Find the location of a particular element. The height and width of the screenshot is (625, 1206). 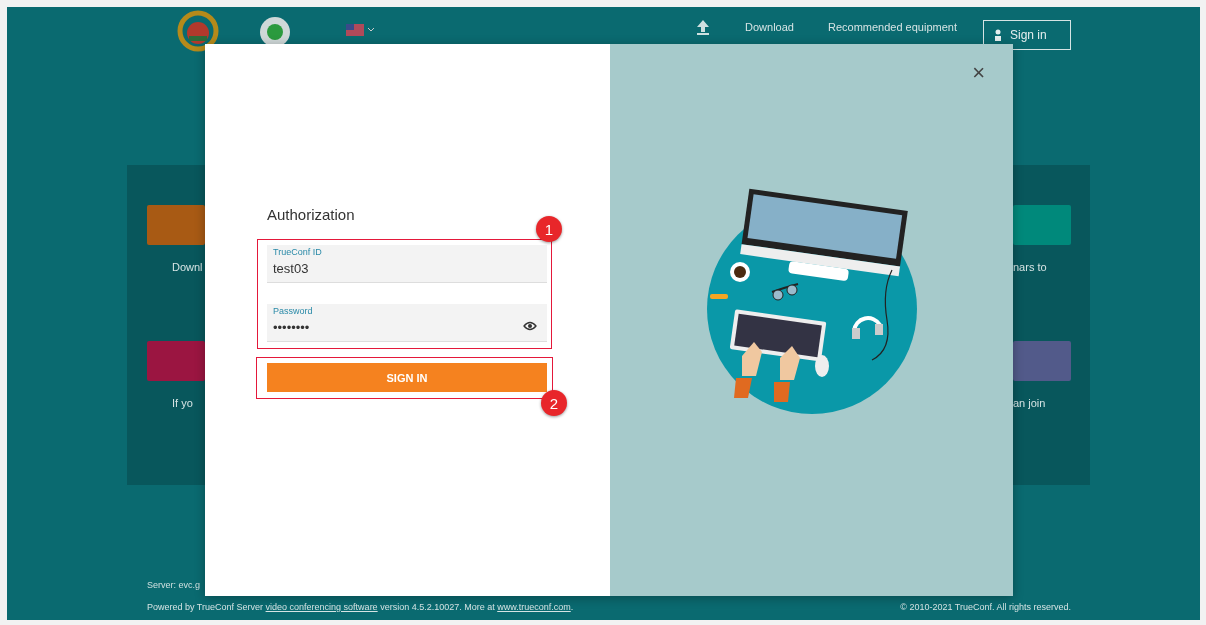

powered-by-text: Powered by TrueConf Server video conferencing software version 4.5.2.10027. More at www.trueconf.com. is located at coordinates (360, 607).